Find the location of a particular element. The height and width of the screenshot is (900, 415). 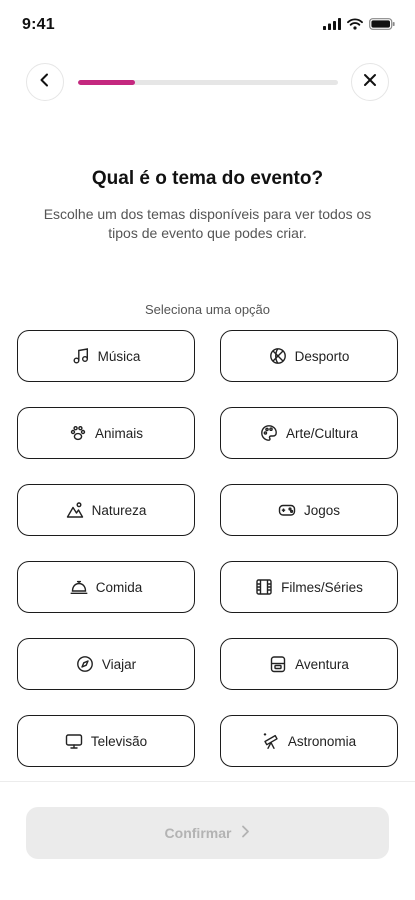

signal-icon is located at coordinates (332, 26).